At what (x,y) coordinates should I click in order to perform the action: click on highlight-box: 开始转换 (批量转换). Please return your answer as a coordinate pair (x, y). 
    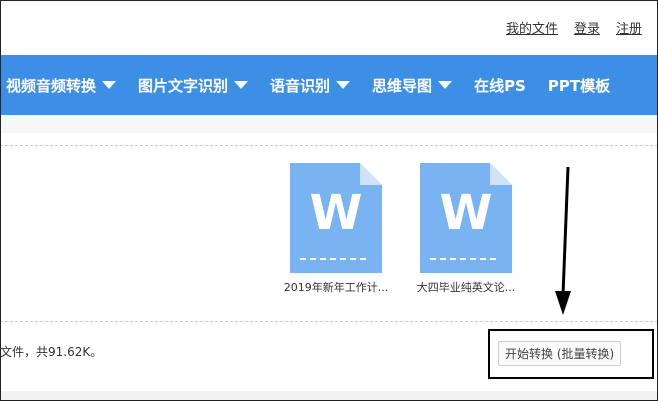
    Looking at the image, I should click on (571, 354).